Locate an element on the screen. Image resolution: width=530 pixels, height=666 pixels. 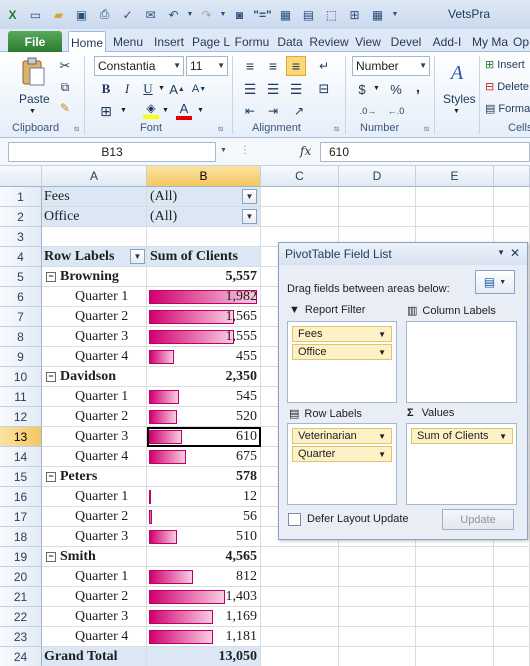
paste-icon is located at coordinates (33, 72).